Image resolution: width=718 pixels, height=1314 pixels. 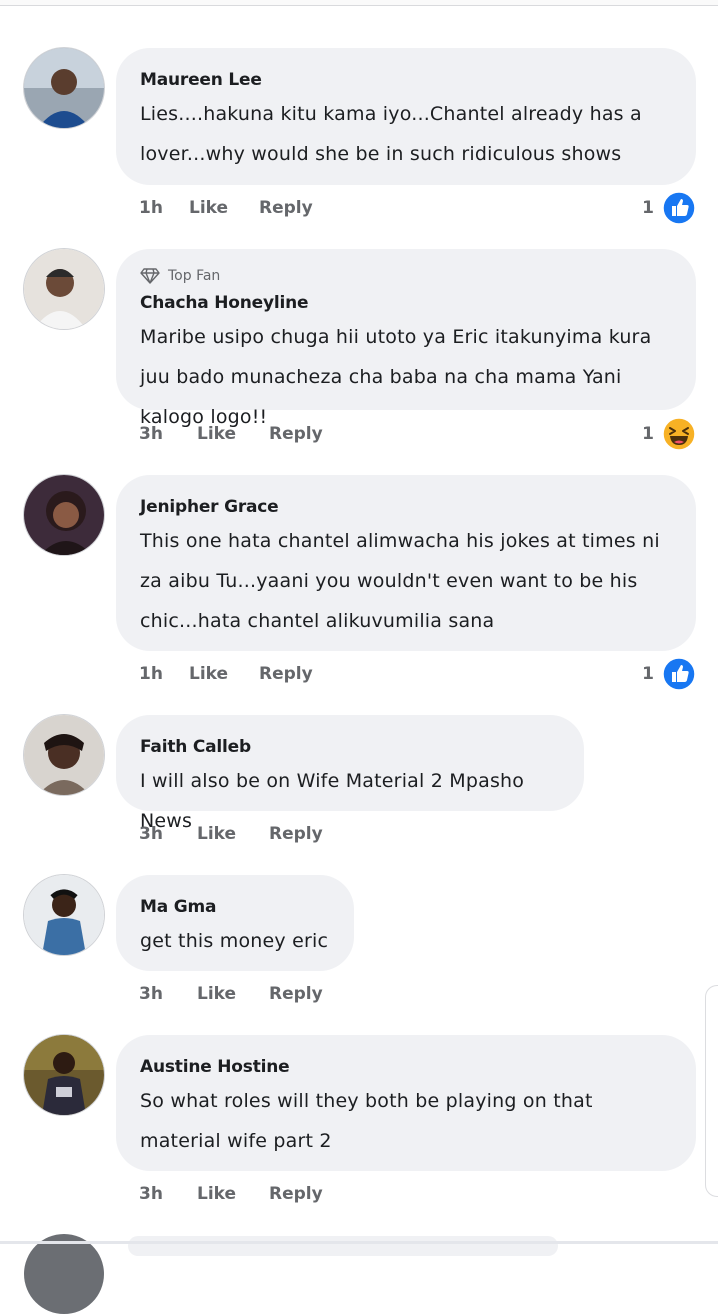 I want to click on comment-author: Jenipher Grace, so click(x=406, y=507).